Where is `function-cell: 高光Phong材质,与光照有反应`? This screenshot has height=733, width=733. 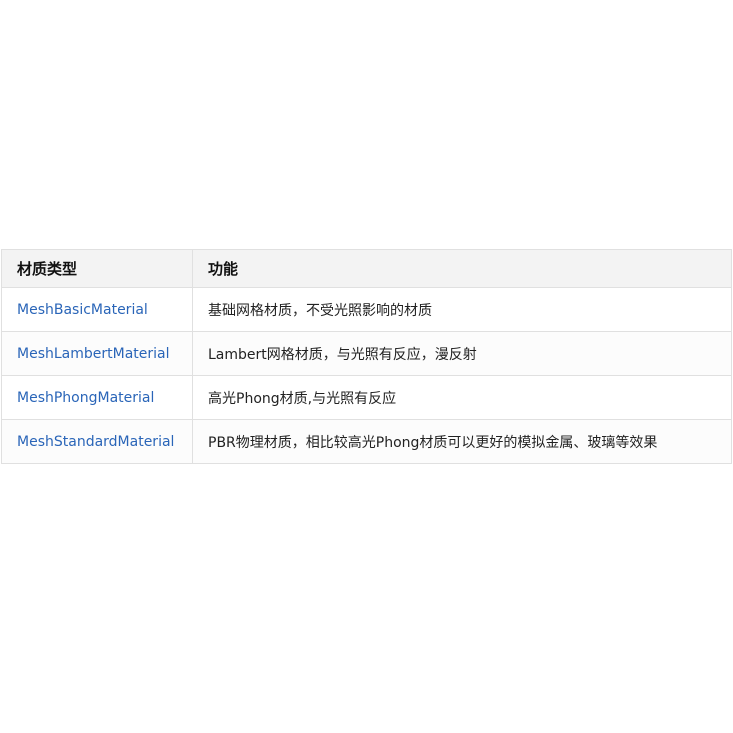
function-cell: 高光Phong材质,与光照有反应 is located at coordinates (462, 397).